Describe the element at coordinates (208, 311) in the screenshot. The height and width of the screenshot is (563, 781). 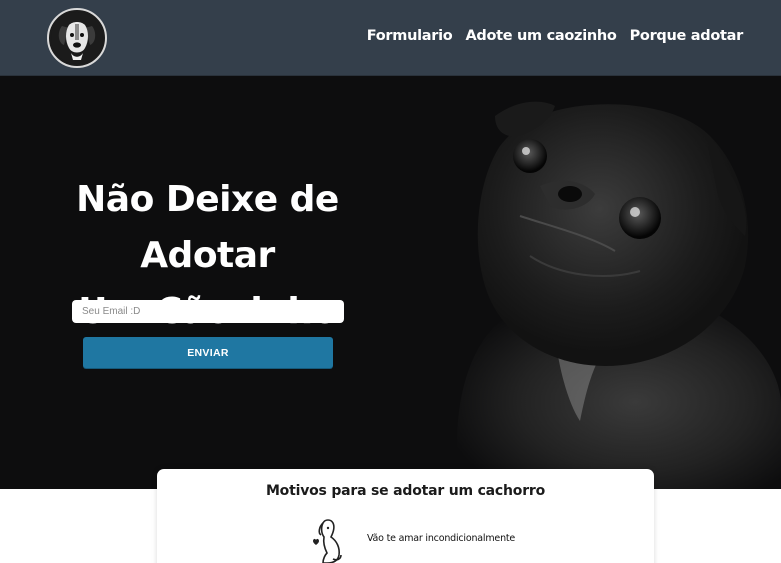
I see `email-input` at that location.